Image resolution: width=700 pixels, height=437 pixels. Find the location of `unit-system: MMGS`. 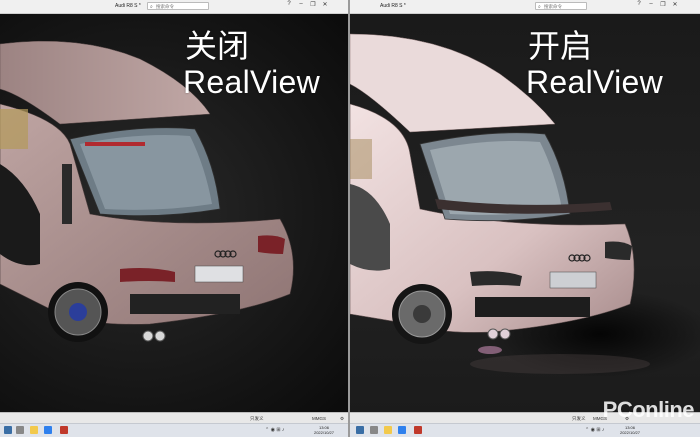

unit-system: MMGS is located at coordinates (319, 418).